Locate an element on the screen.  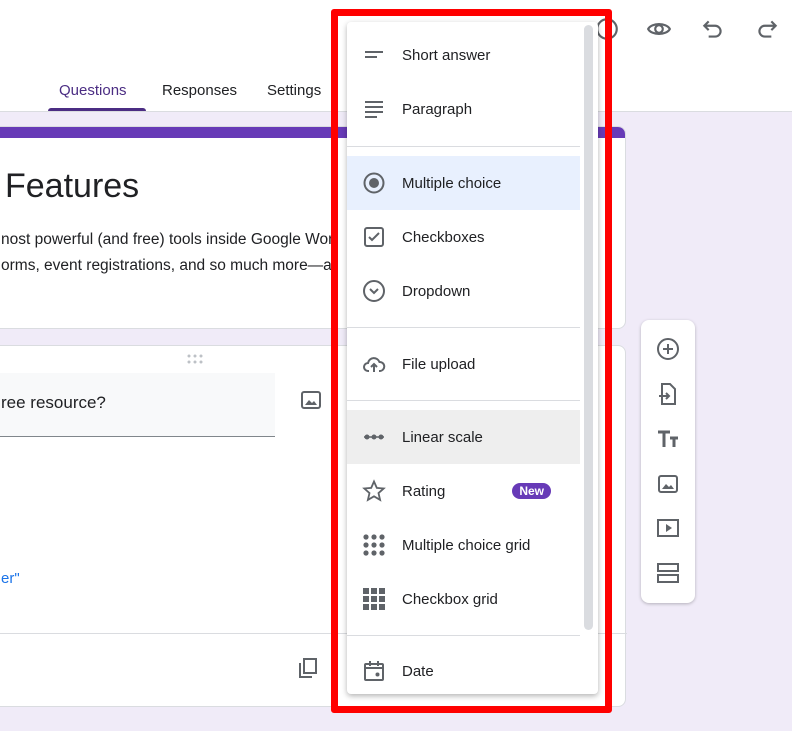
undo-icon is located at coordinates (713, 29).